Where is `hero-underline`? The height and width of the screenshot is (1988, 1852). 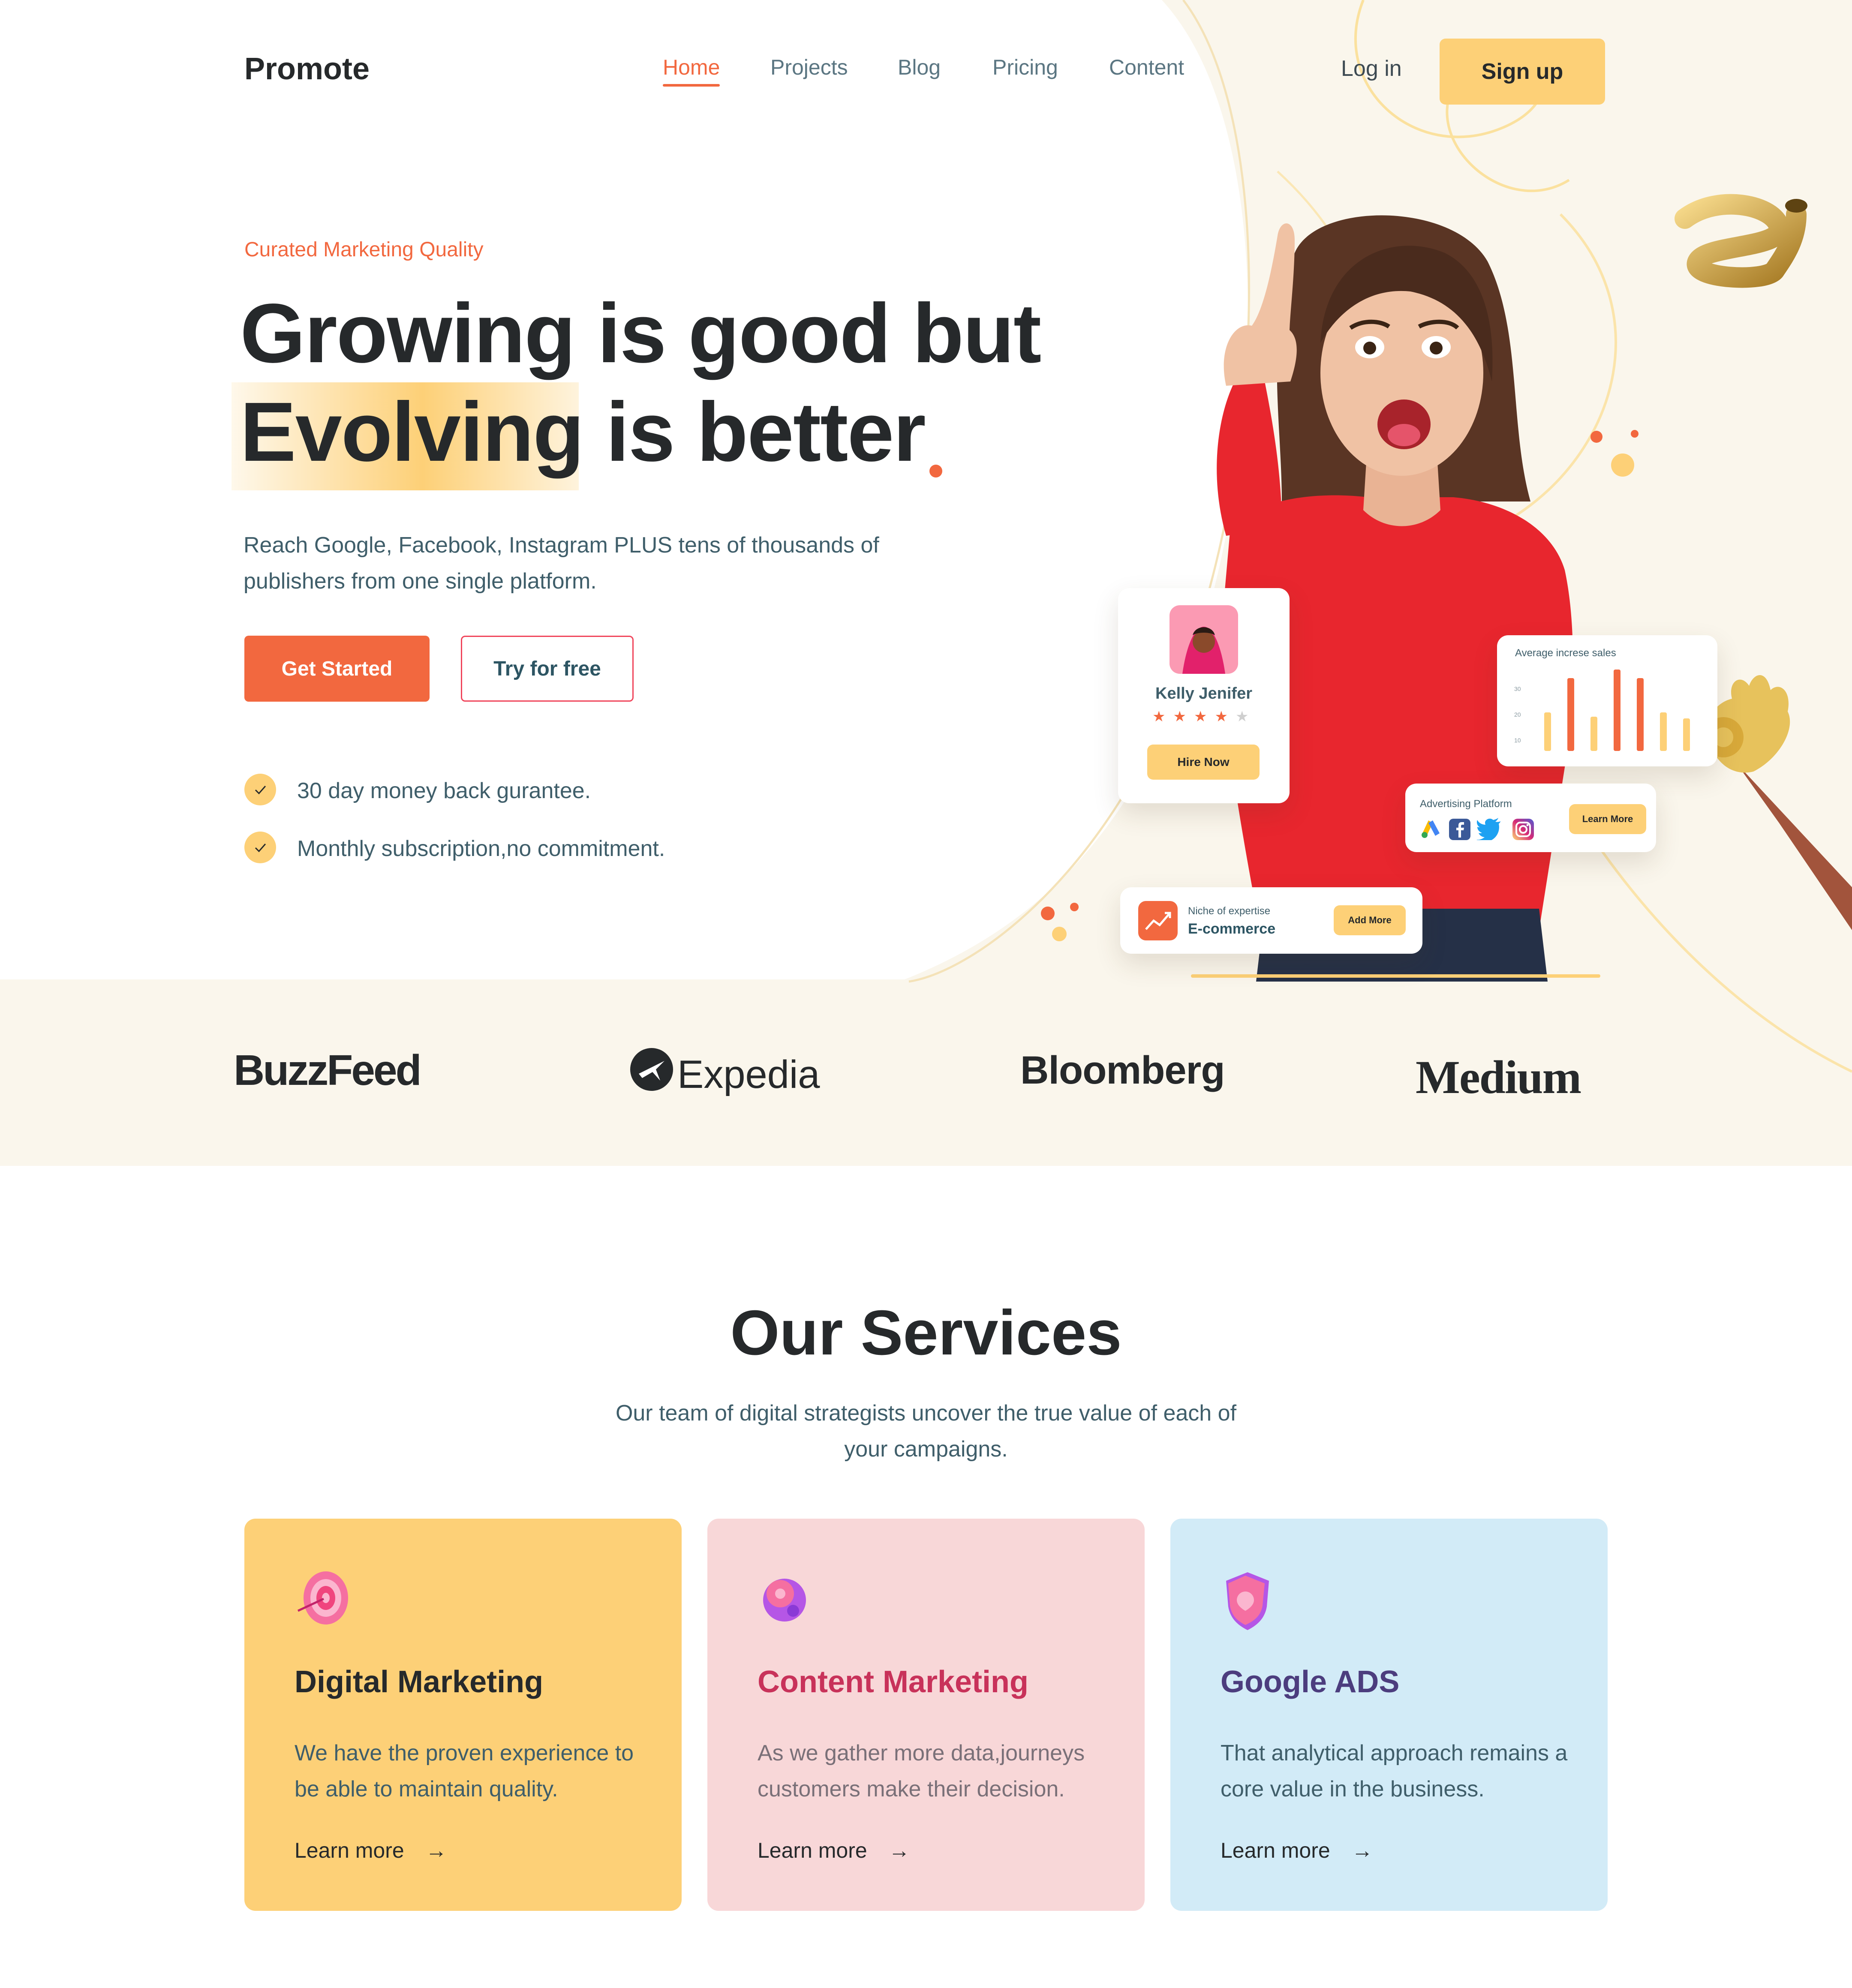 hero-underline is located at coordinates (1395, 976).